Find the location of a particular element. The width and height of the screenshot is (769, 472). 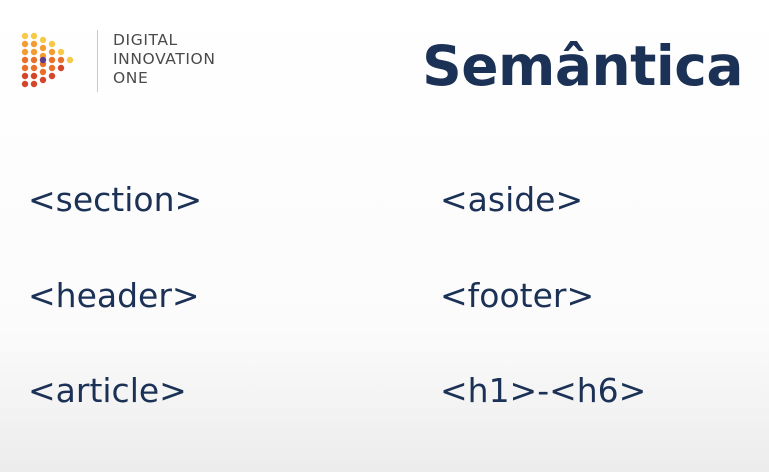

tag-aside: <aside> is located at coordinates (512, 199).